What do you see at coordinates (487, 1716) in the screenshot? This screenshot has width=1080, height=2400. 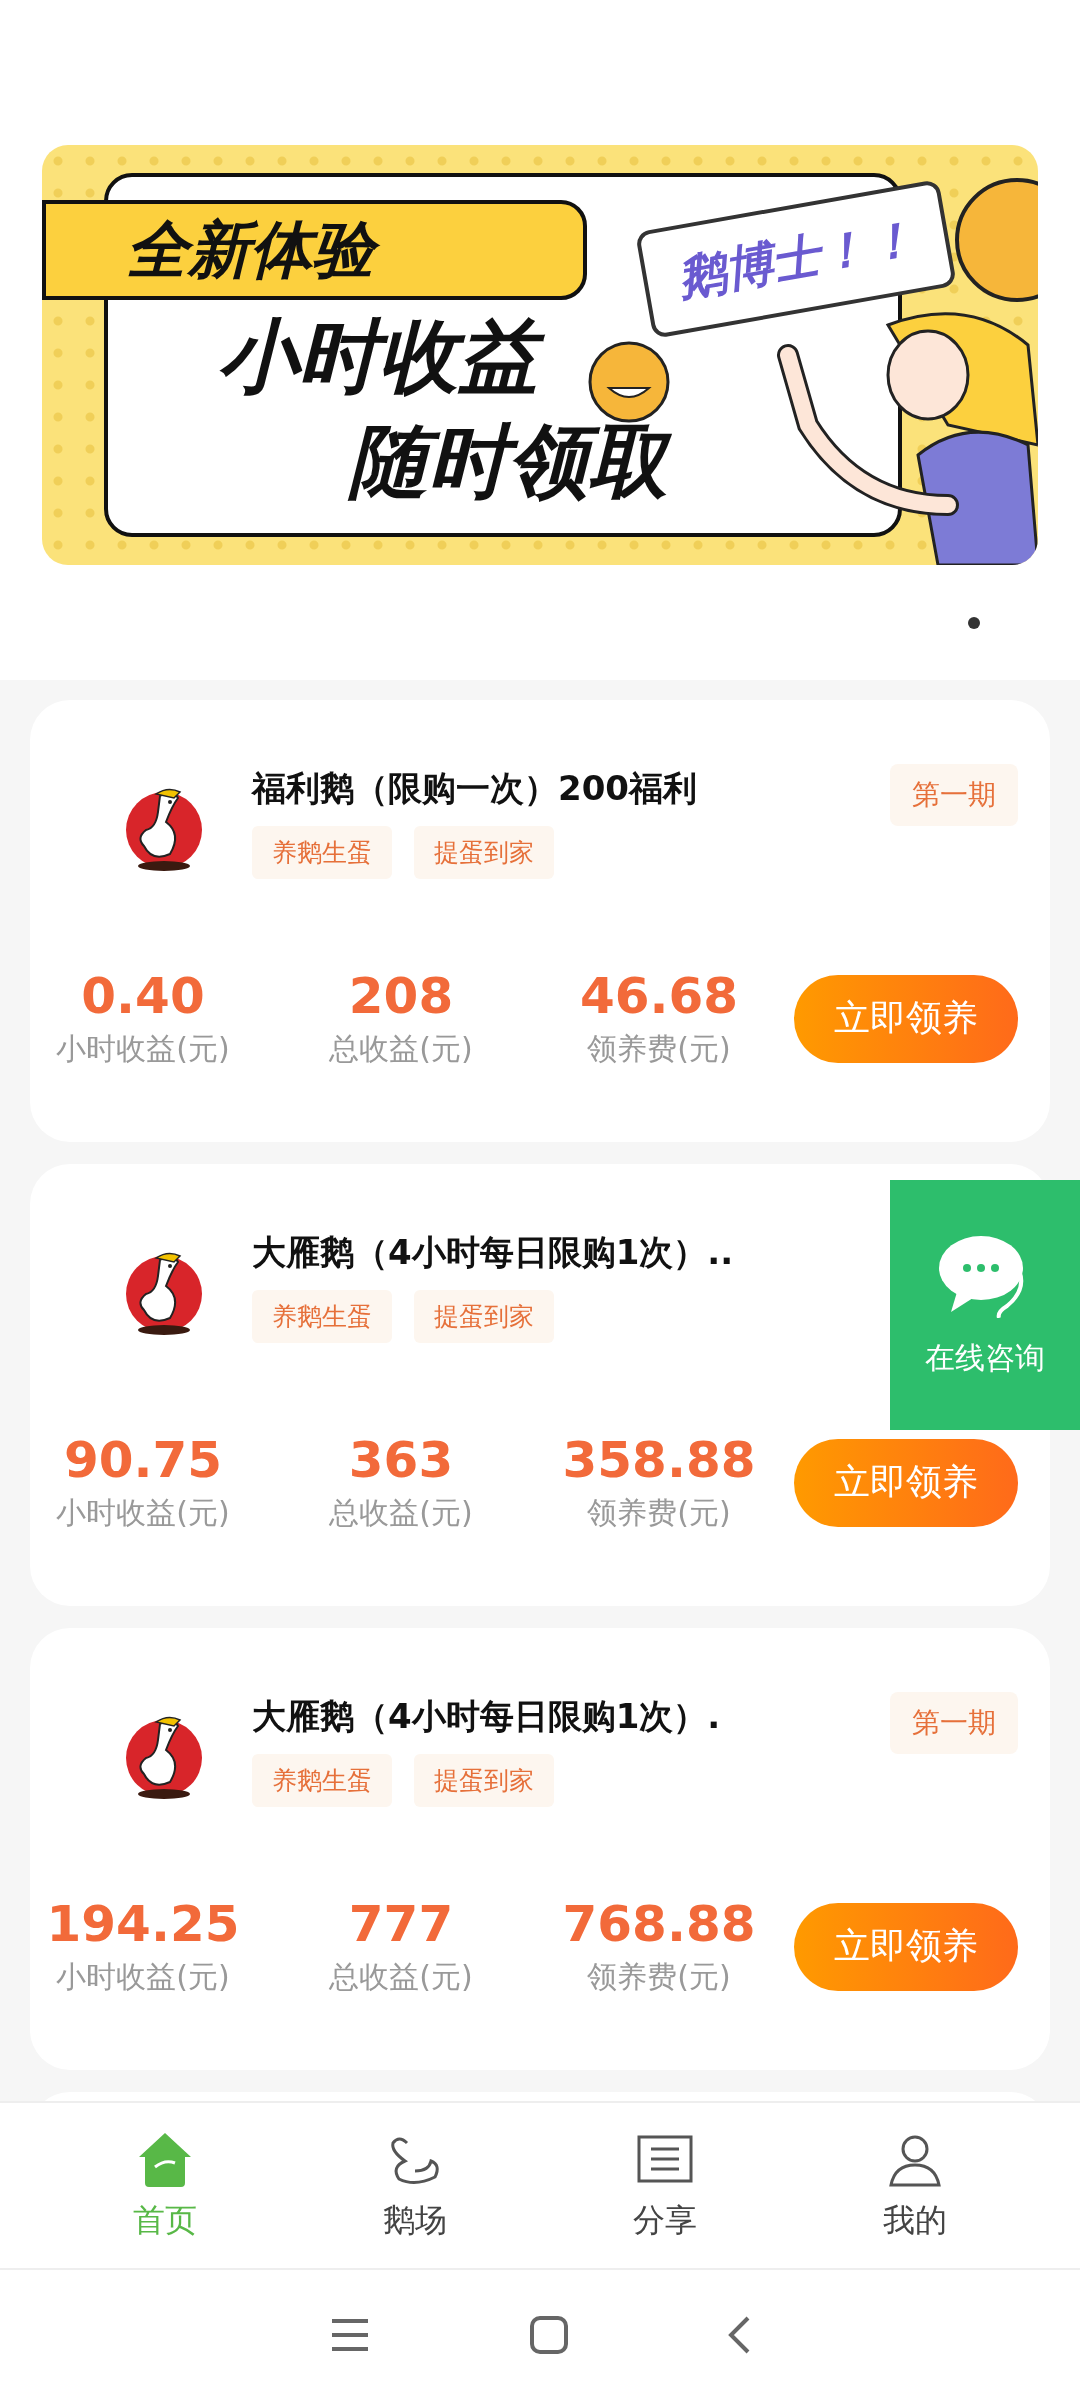 I see `product-title: 大雁鹅（4小时每日限购1次）.` at bounding box center [487, 1716].